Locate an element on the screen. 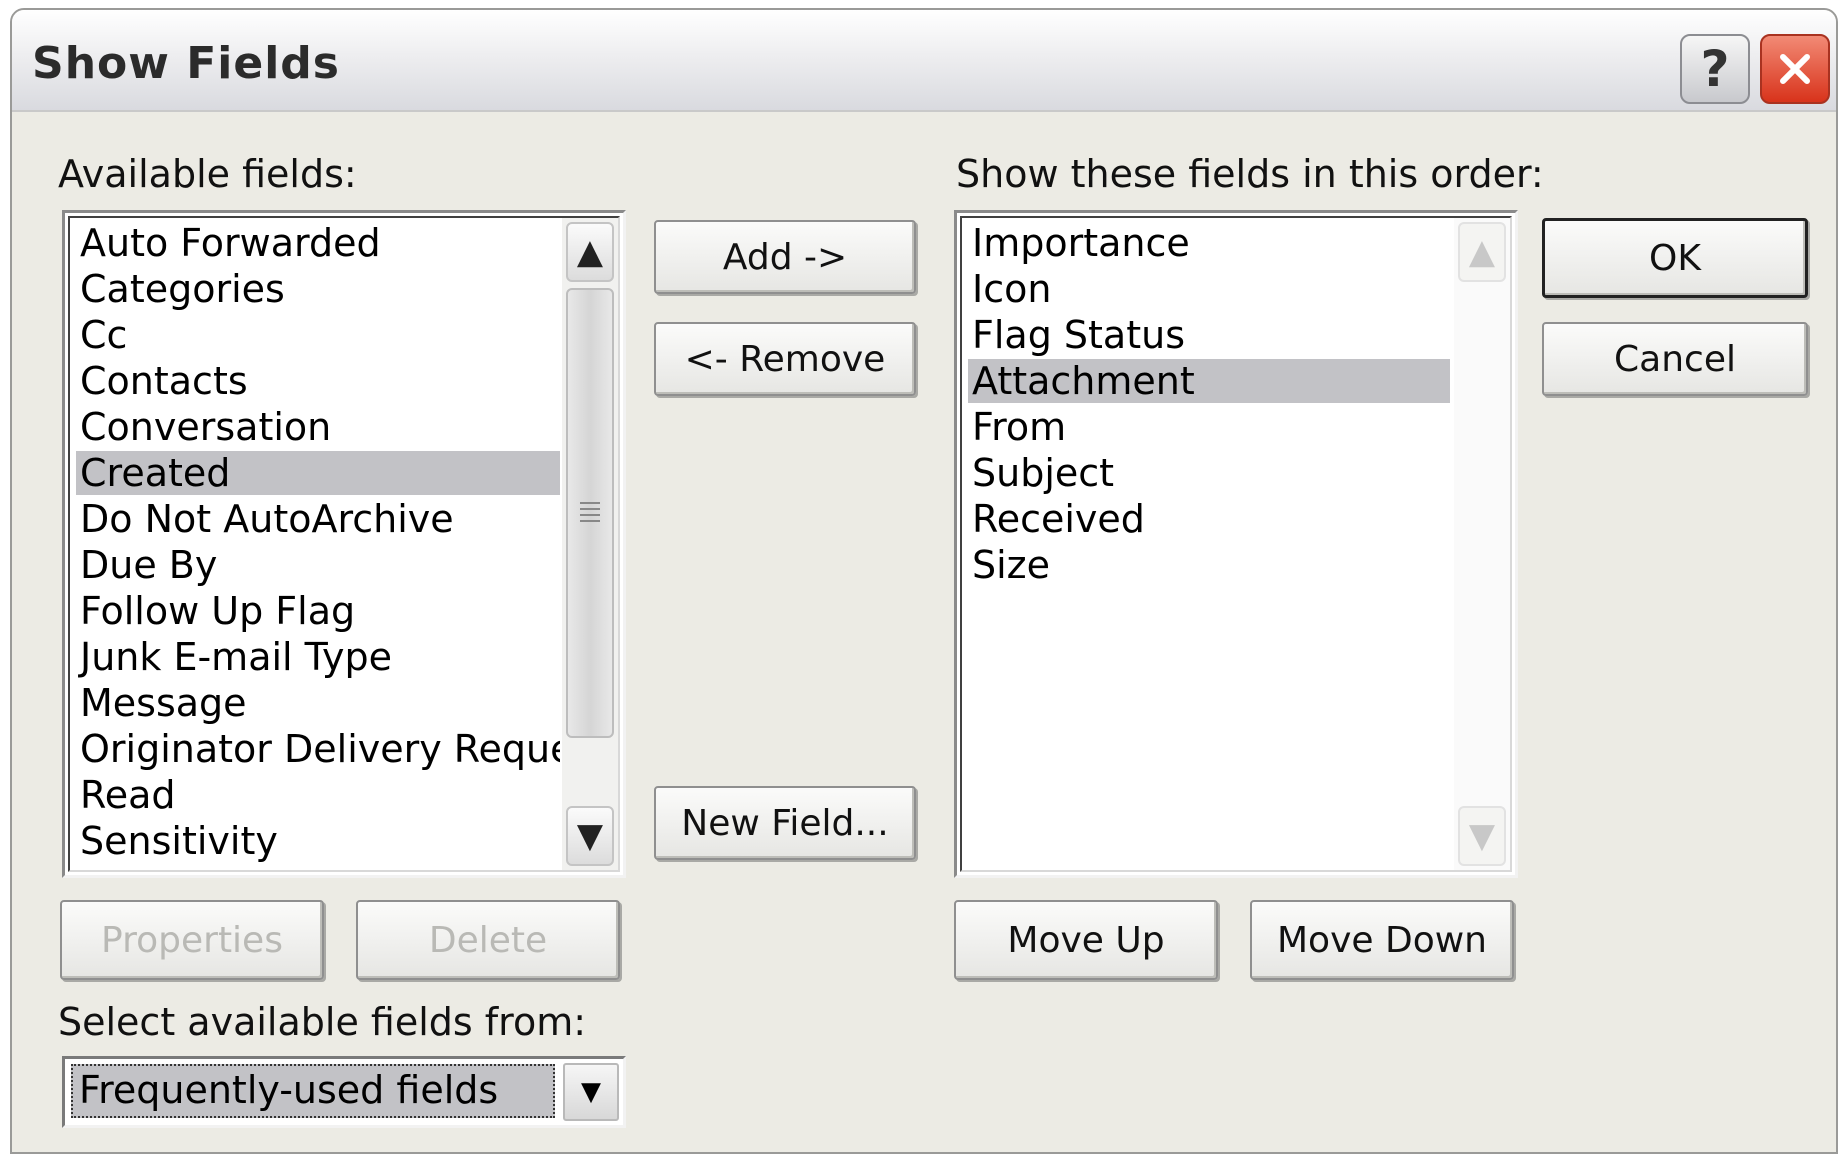 This screenshot has width=1841, height=1156. remove-button: <- Remove is located at coordinates (785, 359).